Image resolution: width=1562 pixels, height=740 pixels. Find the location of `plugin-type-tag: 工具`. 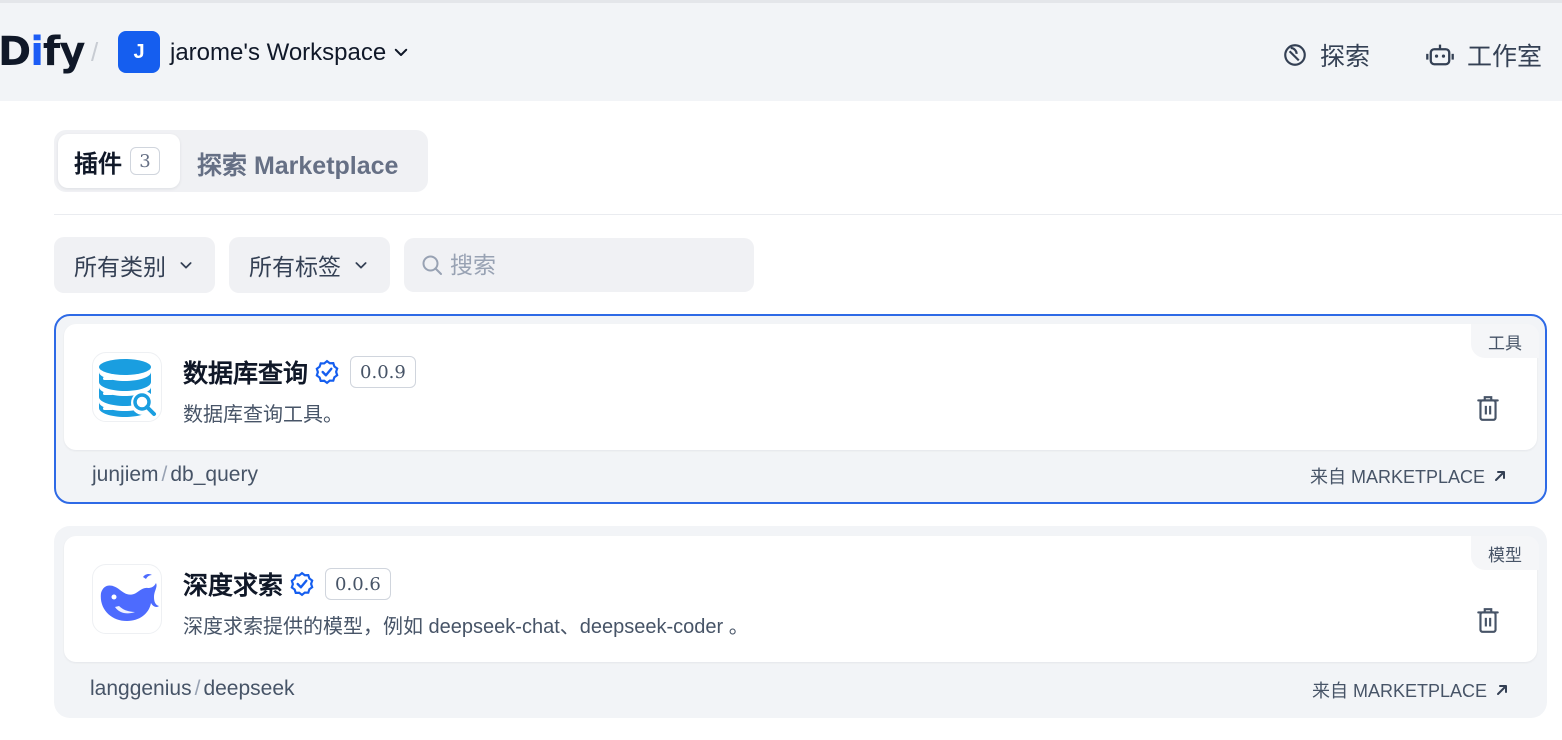

plugin-type-tag: 工具 is located at coordinates (1505, 341).